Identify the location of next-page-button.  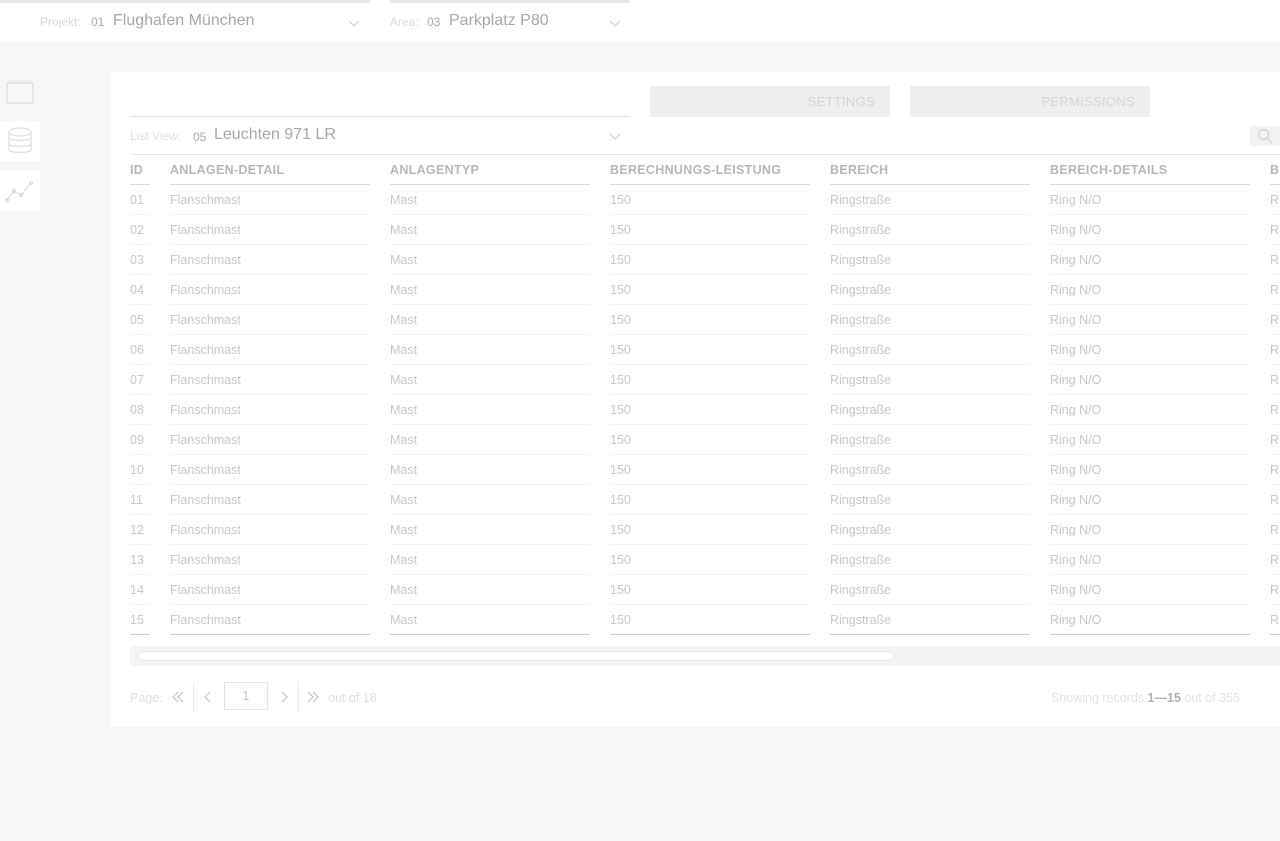
(284, 697).